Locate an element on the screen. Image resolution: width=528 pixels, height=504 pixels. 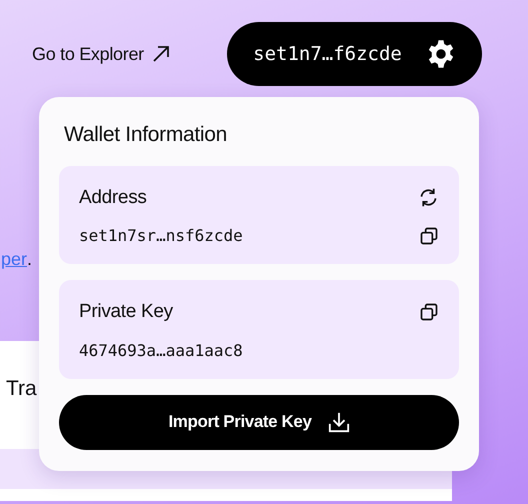
refresh-icon is located at coordinates (428, 197).